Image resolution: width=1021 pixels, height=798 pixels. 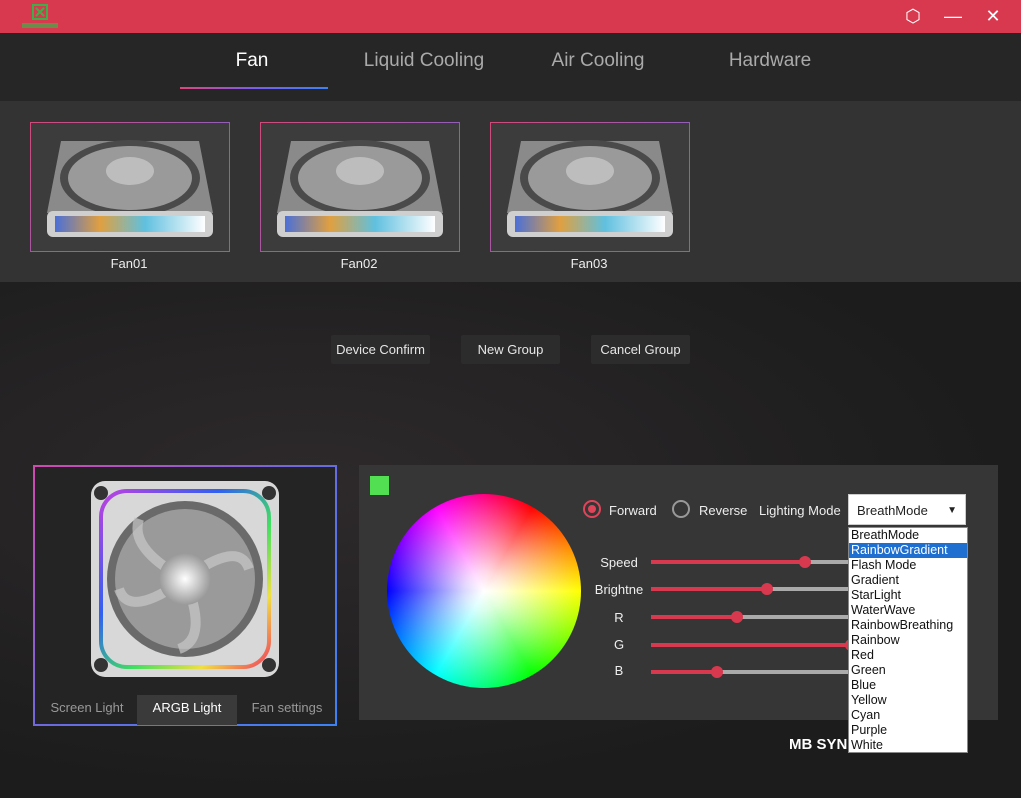 What do you see at coordinates (908, 685) in the screenshot?
I see `dropdown-option: Blue` at bounding box center [908, 685].